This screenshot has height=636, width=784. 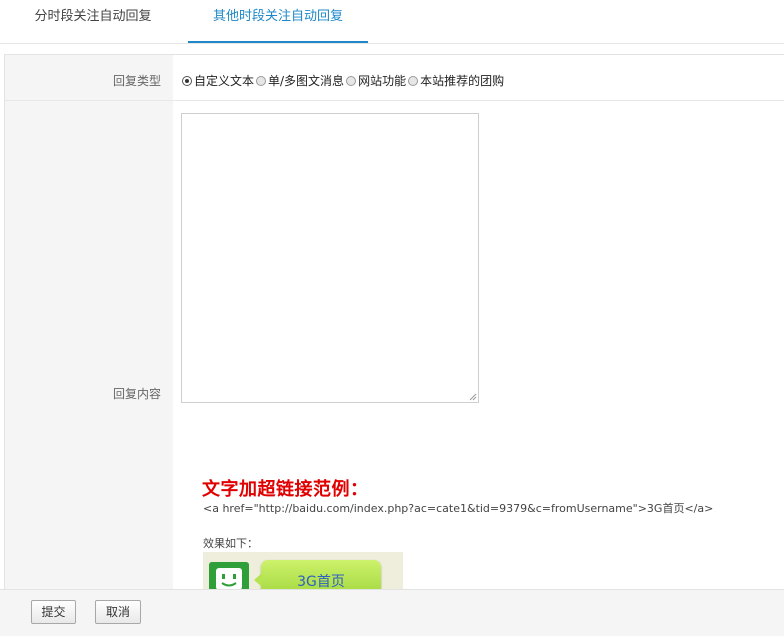 What do you see at coordinates (136, 81) in the screenshot?
I see `reply-type-label: 回复类型` at bounding box center [136, 81].